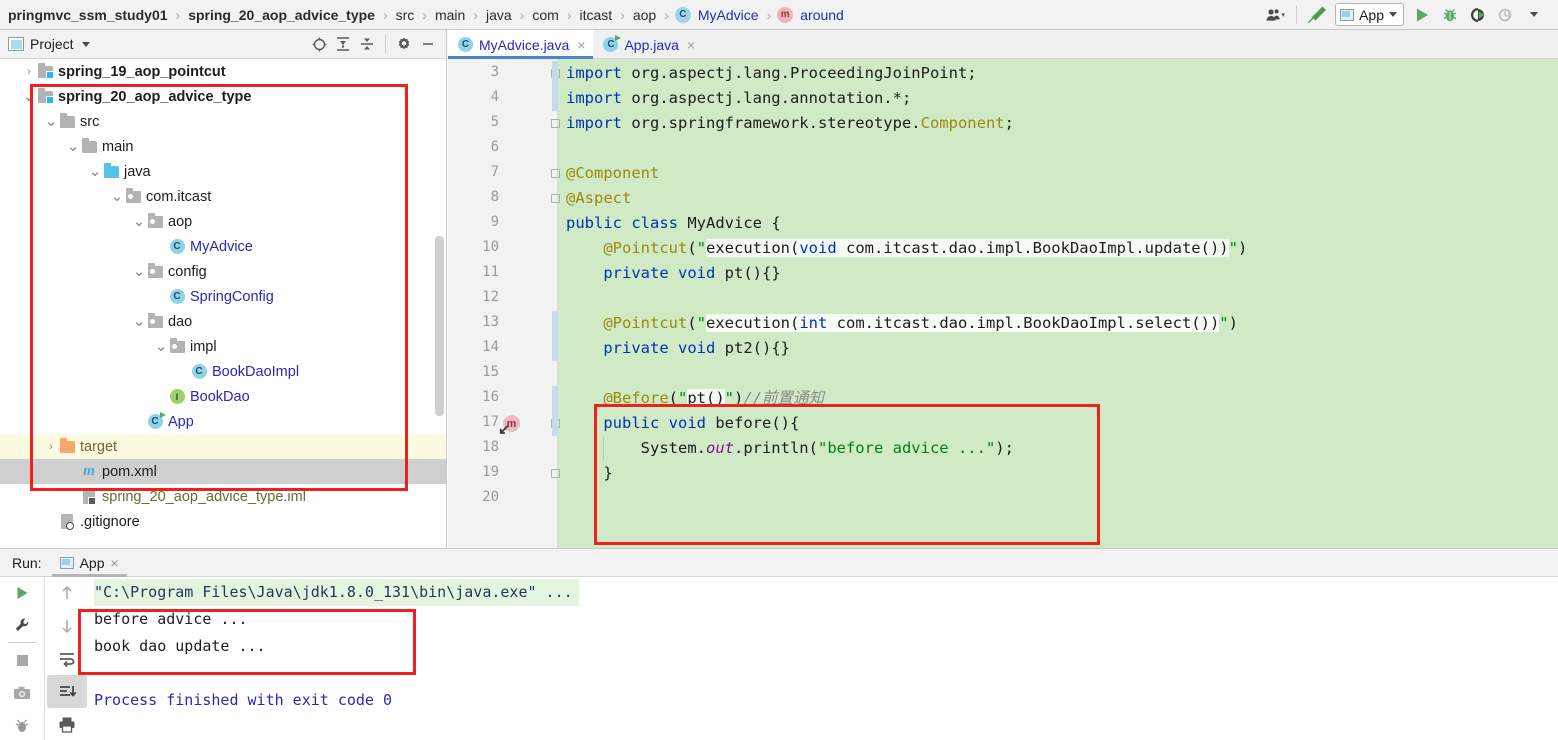 The image size is (1558, 740). Describe the element at coordinates (223, 496) in the screenshot. I see `tree-item-spring-20-aop-advice-type-iml: spring_20_aop_advice_type.iml` at that location.